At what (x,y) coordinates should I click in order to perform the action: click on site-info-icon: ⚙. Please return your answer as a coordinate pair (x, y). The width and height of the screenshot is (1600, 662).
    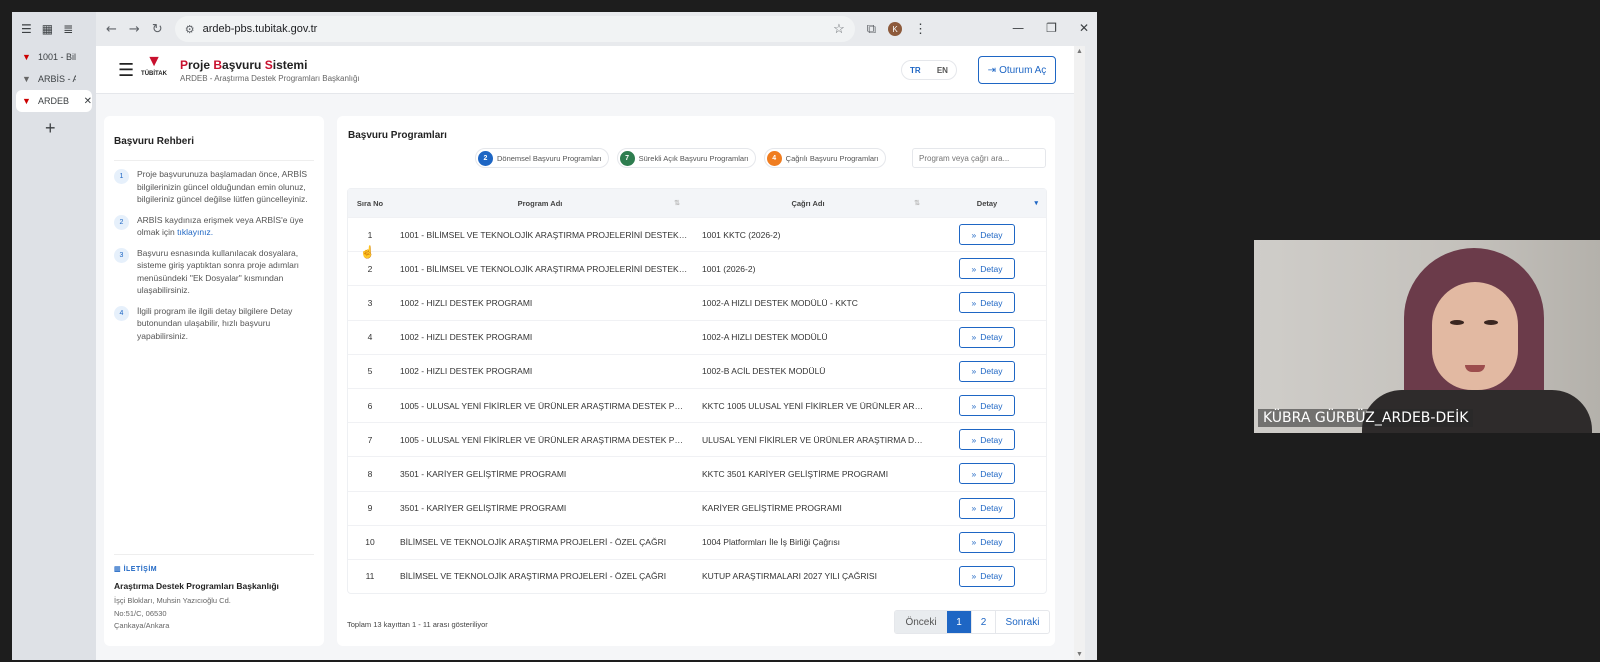
    Looking at the image, I should click on (190, 29).